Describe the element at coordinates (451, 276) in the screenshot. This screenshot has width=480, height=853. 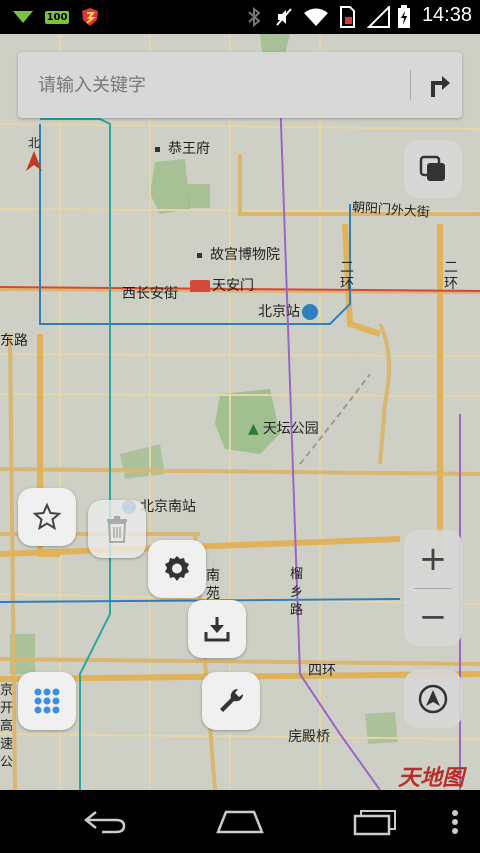
I see `road-erhuan-b: 二环` at that location.